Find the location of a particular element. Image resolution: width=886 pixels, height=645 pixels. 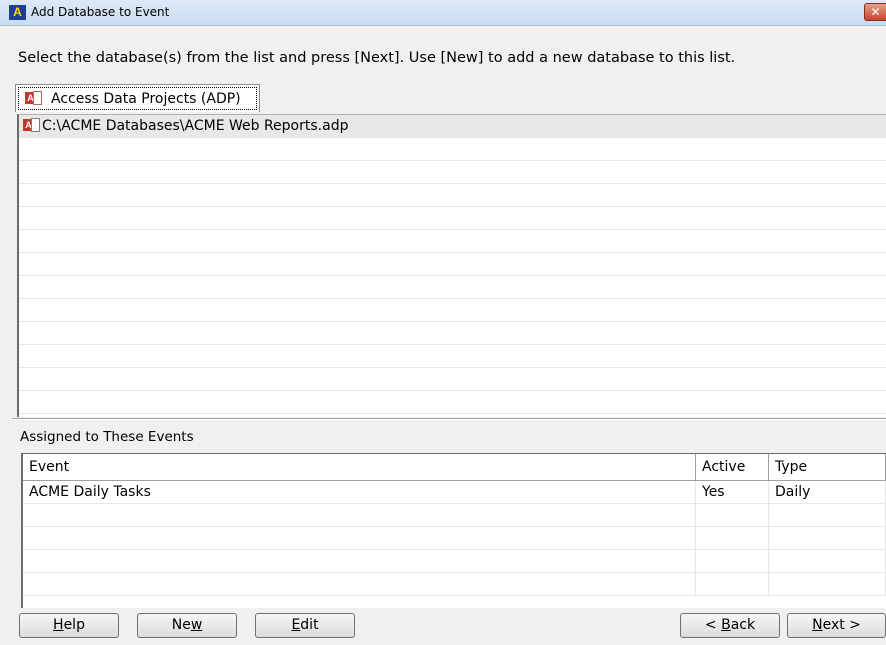

table-row: ACME Daily Tasks Yes Daily is located at coordinates (454, 492).